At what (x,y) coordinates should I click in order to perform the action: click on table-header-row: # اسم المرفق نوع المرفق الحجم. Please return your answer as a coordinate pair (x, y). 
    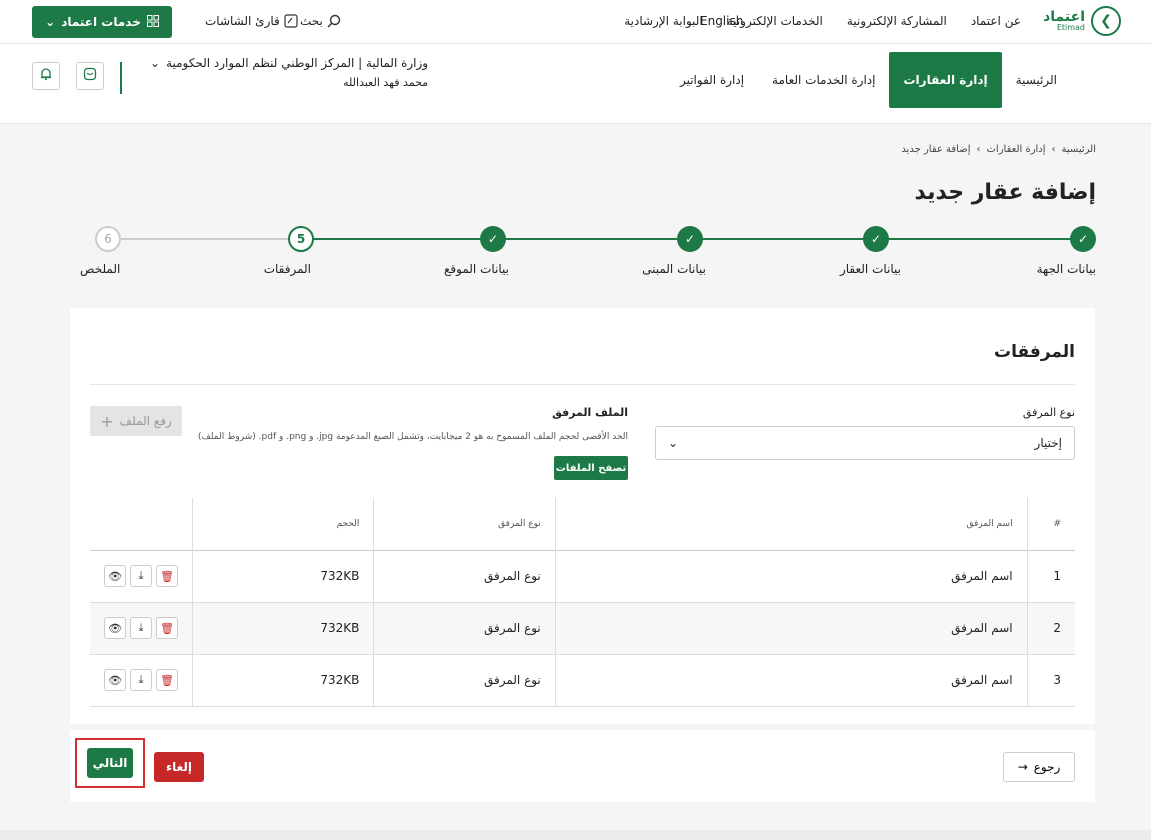
    Looking at the image, I should click on (582, 524).